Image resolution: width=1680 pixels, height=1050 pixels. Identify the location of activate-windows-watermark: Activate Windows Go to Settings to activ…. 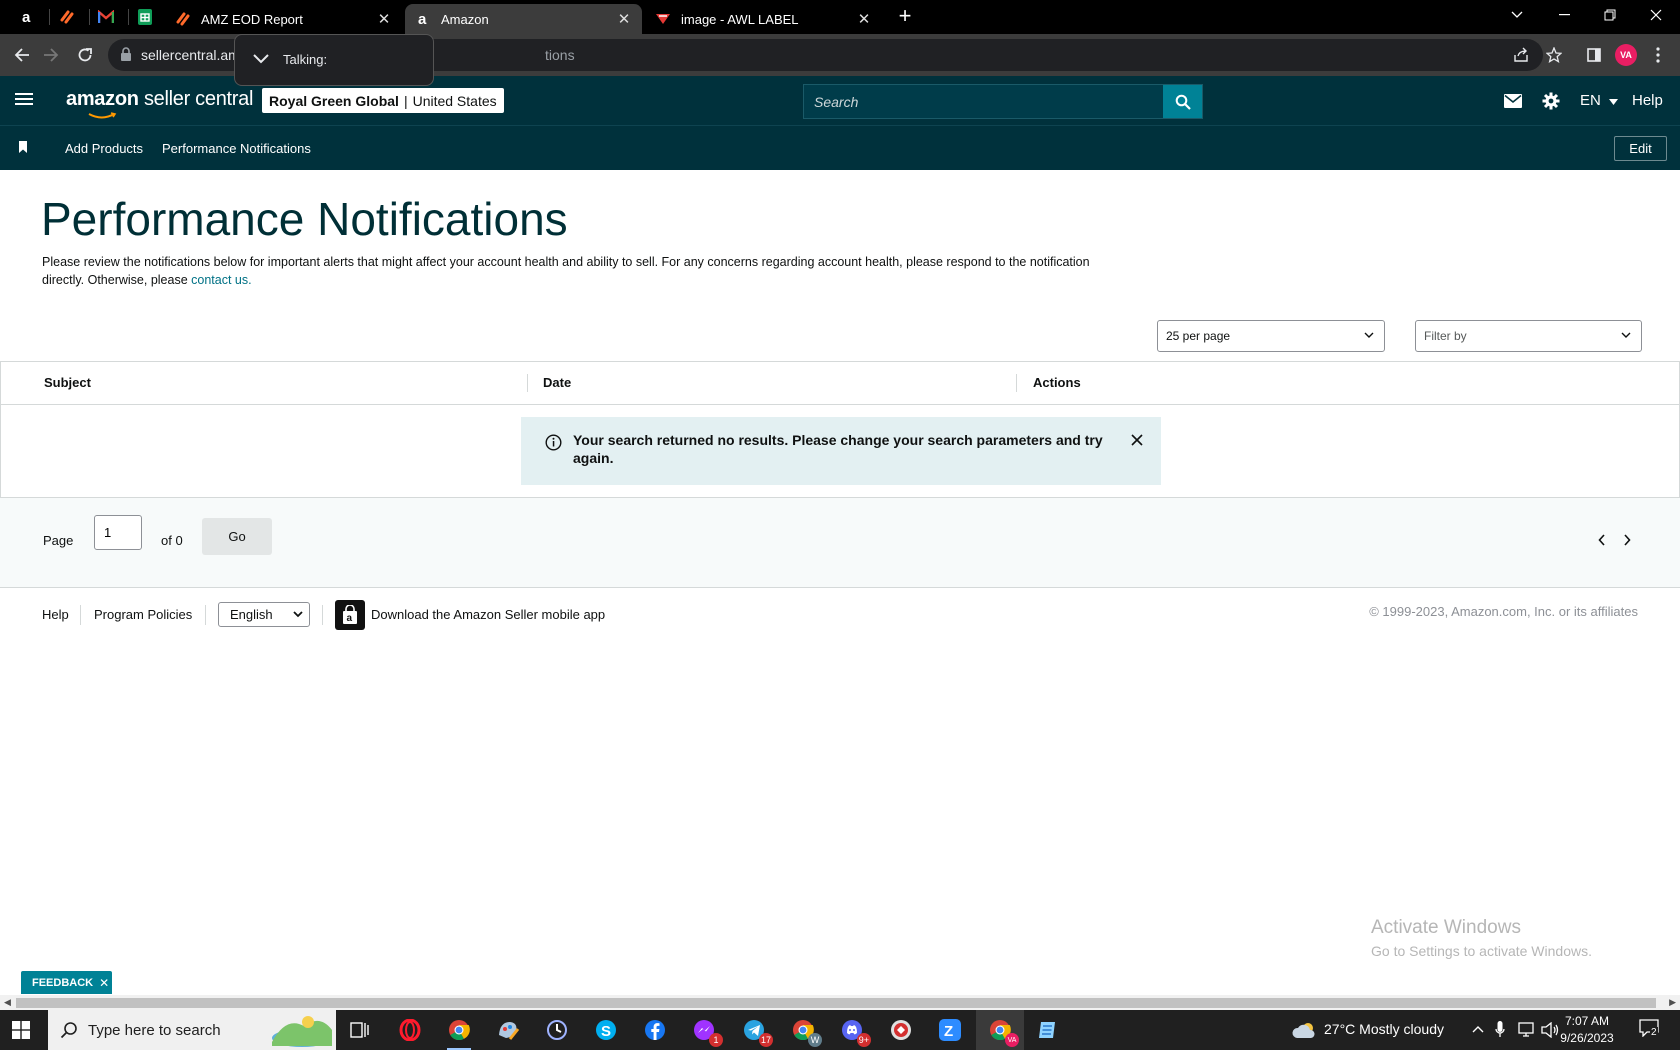
(1481, 938).